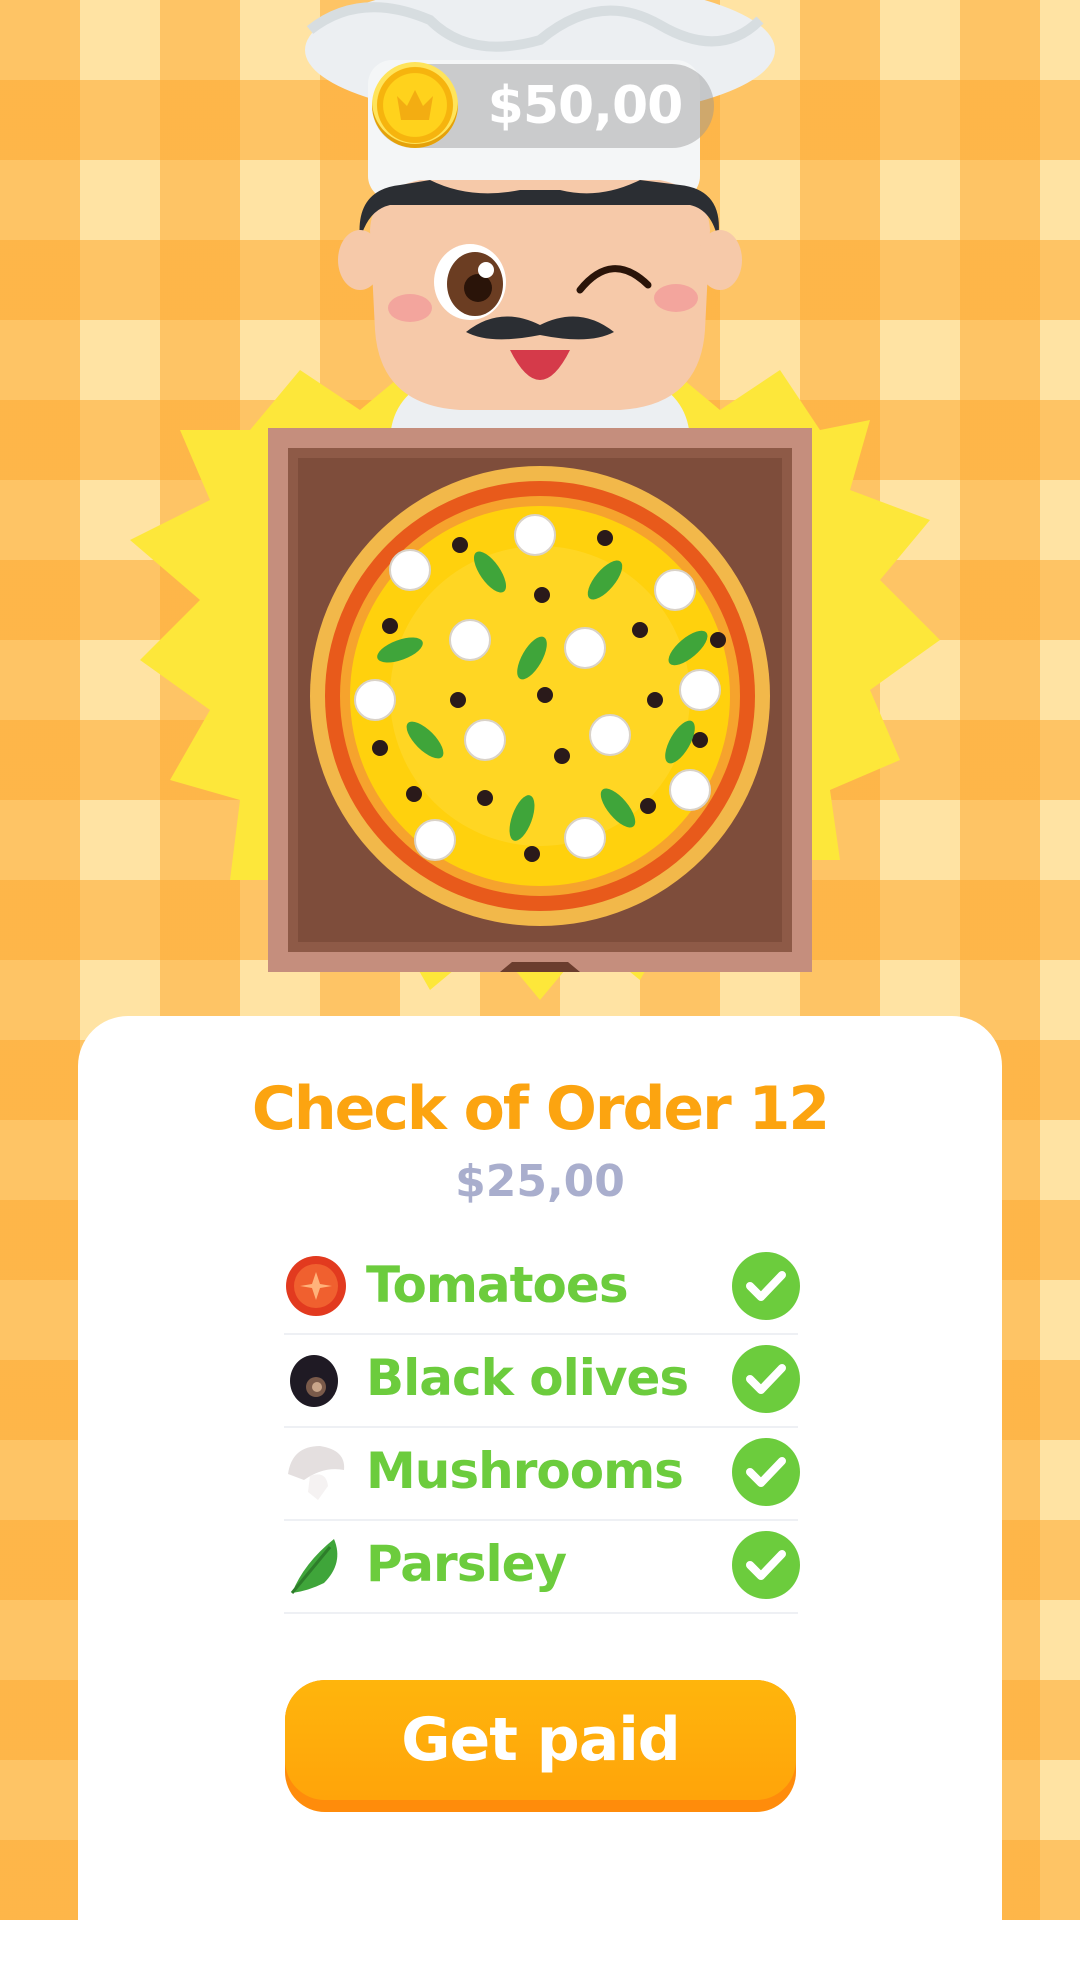 This screenshot has width=1080, height=1976. I want to click on tomato-icon, so click(316, 1286).